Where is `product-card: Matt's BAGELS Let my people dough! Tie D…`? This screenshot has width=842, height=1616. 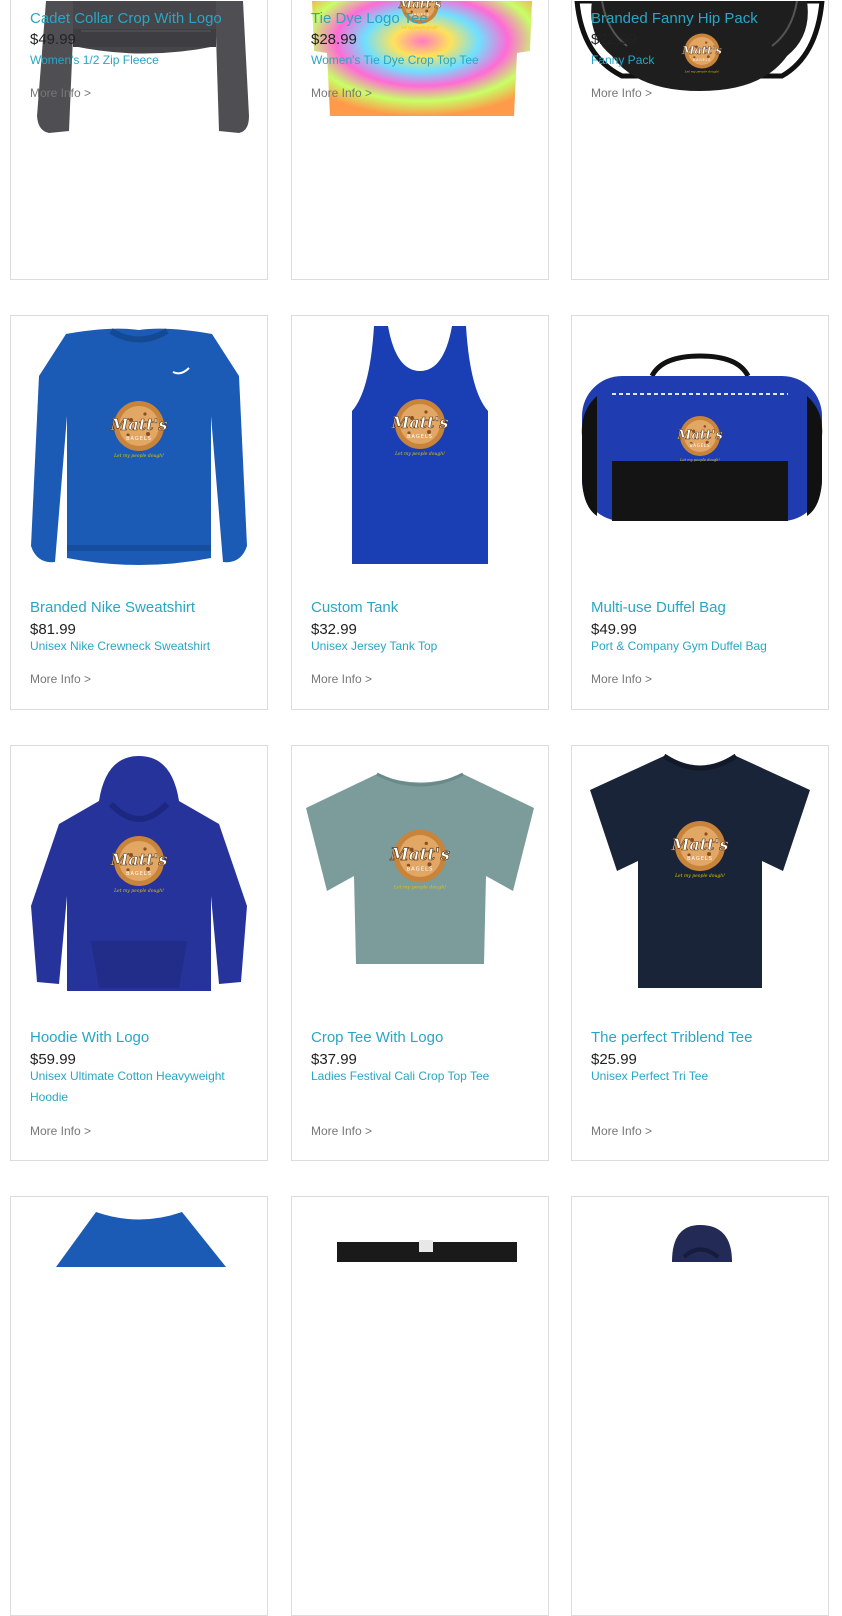 product-card: Matt's BAGELS Let my people dough! Tie D… is located at coordinates (420, 140).